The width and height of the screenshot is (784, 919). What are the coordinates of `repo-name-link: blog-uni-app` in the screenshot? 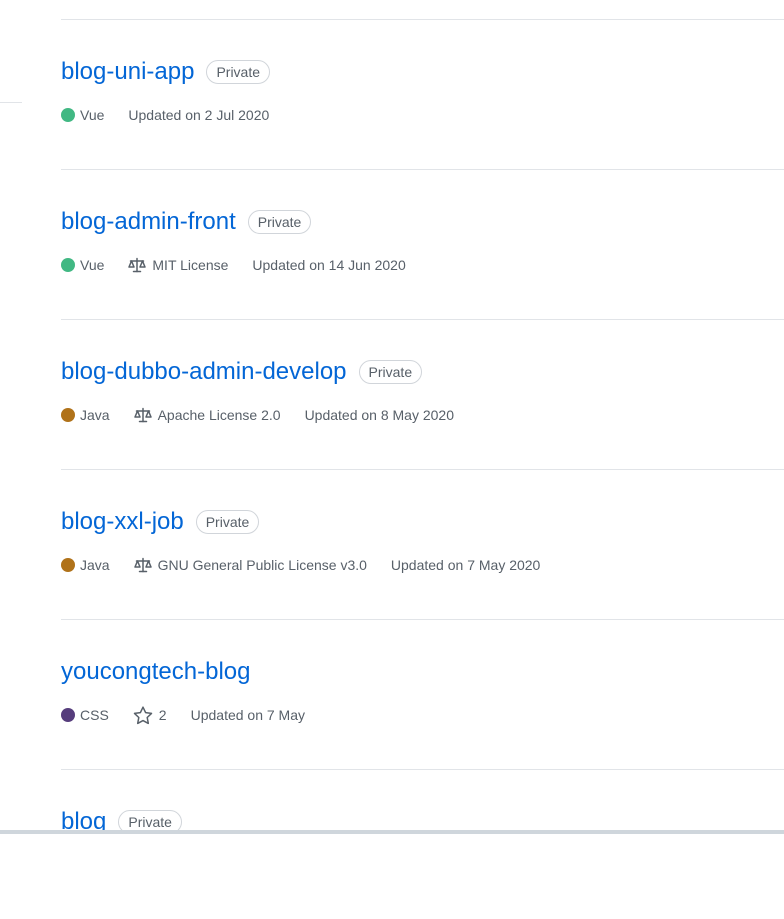 It's located at (127, 72).